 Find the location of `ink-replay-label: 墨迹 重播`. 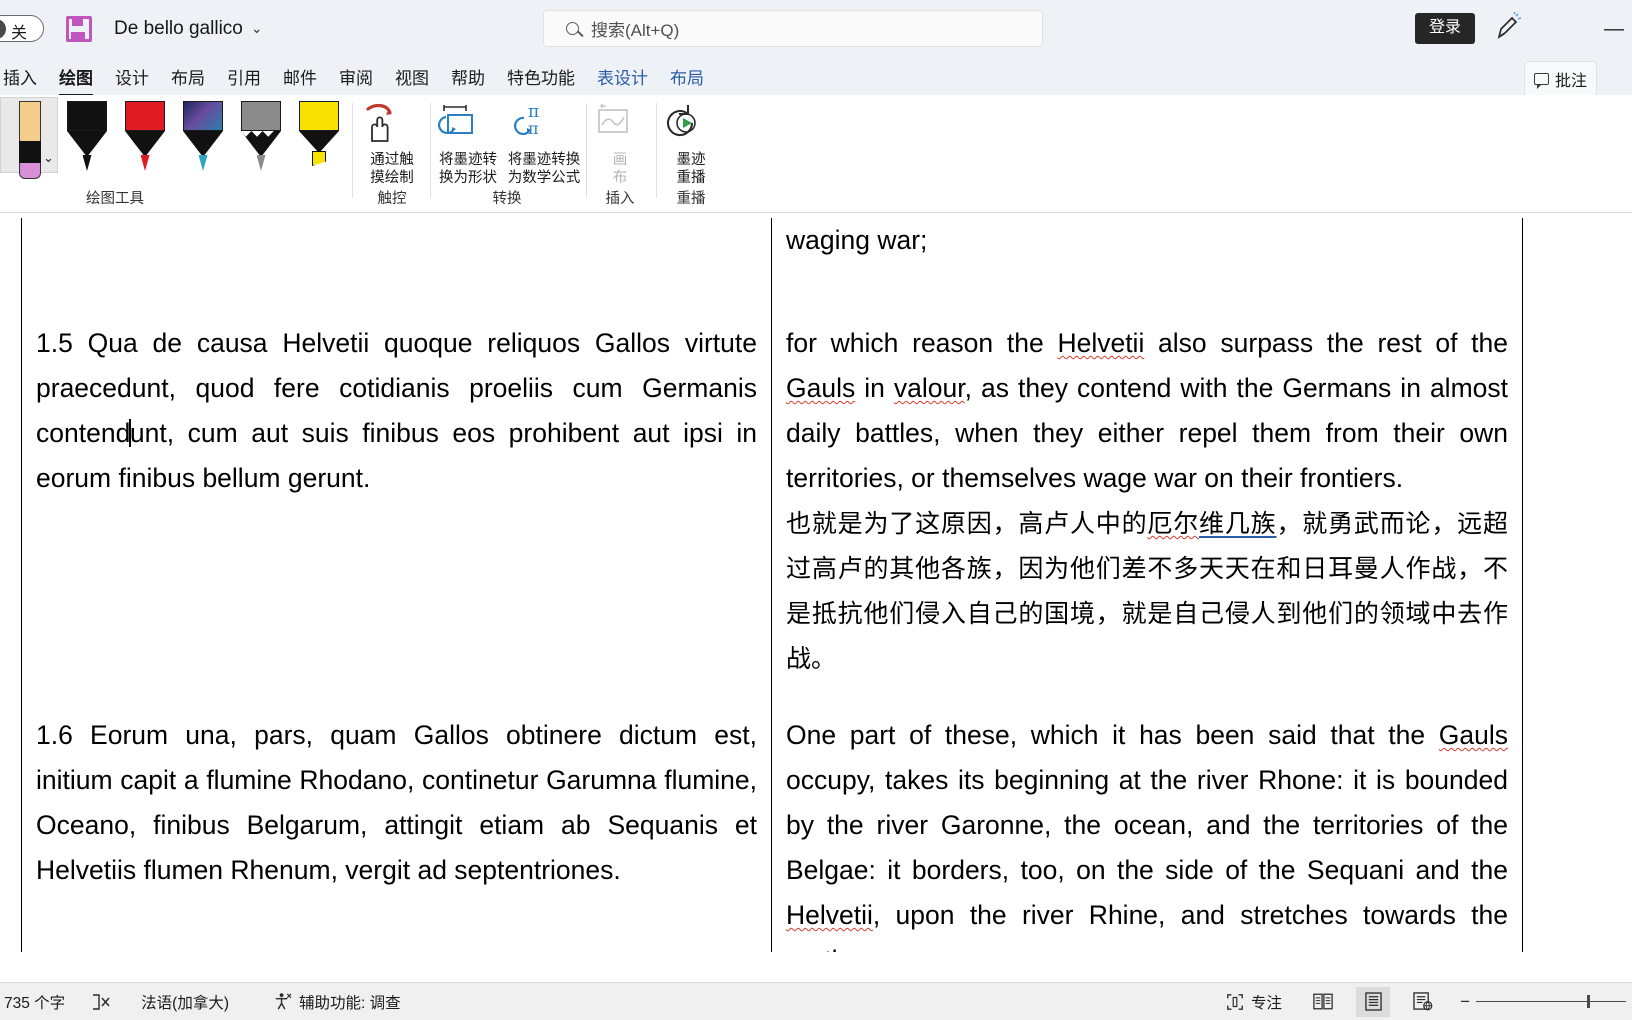

ink-replay-label: 墨迹 重播 is located at coordinates (691, 169).